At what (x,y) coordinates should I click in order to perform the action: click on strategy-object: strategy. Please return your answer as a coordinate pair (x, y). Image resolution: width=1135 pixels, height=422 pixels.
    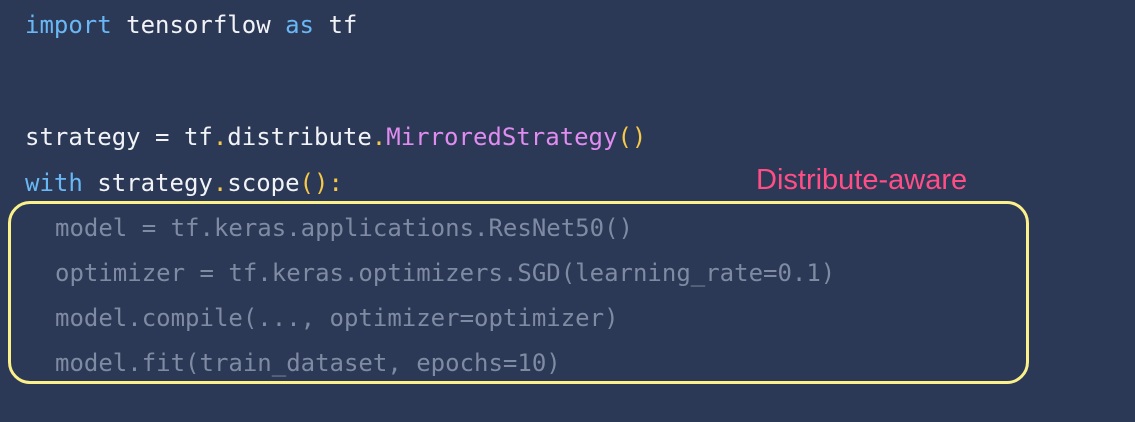
    Looking at the image, I should click on (147, 183).